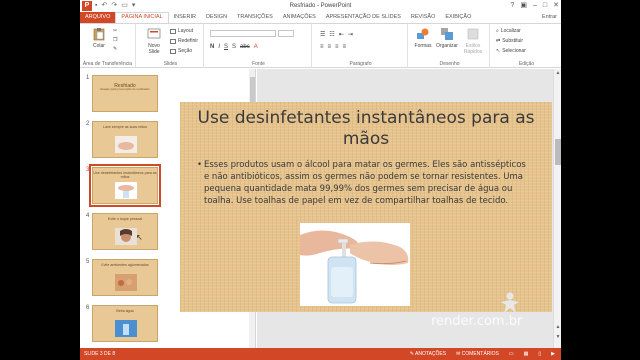 The image size is (640, 360). Describe the element at coordinates (286, 33) in the screenshot. I see `font-size-select` at that location.